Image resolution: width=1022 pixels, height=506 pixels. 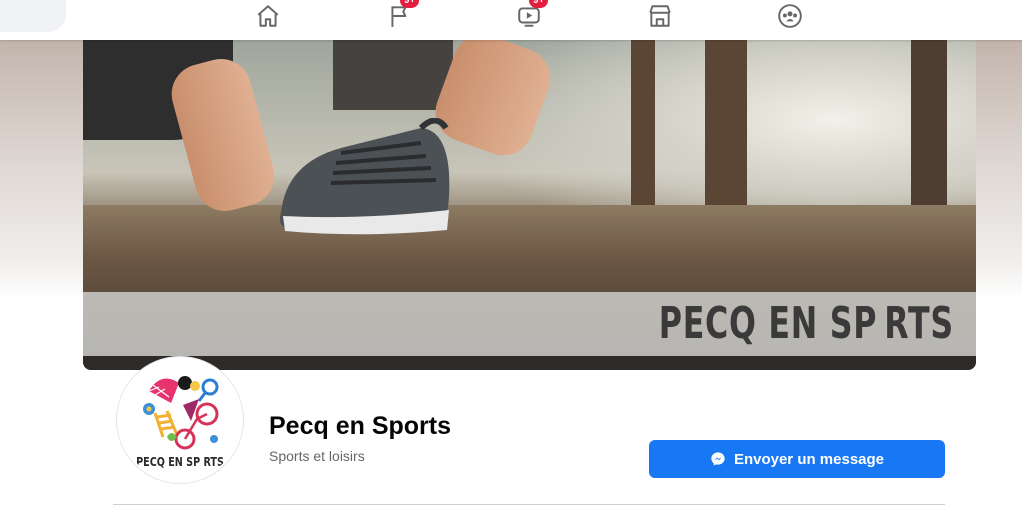 What do you see at coordinates (360, 426) in the screenshot?
I see `page-title: Pecq en Sports` at bounding box center [360, 426].